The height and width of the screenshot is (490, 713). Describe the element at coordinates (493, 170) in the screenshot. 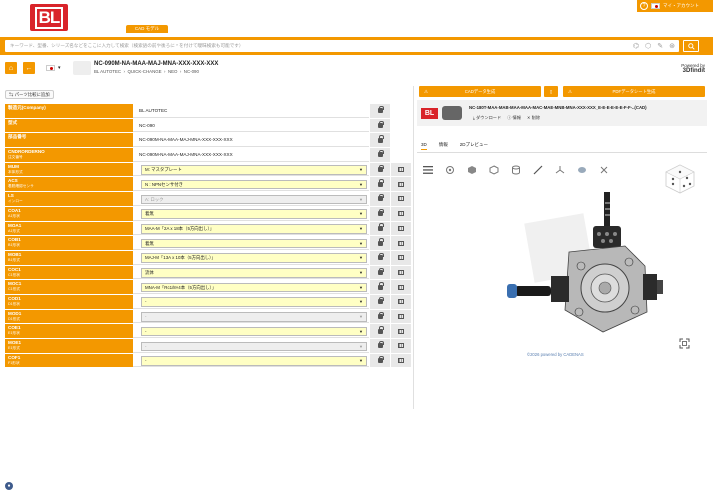

I see `wire-cube-icon` at that location.